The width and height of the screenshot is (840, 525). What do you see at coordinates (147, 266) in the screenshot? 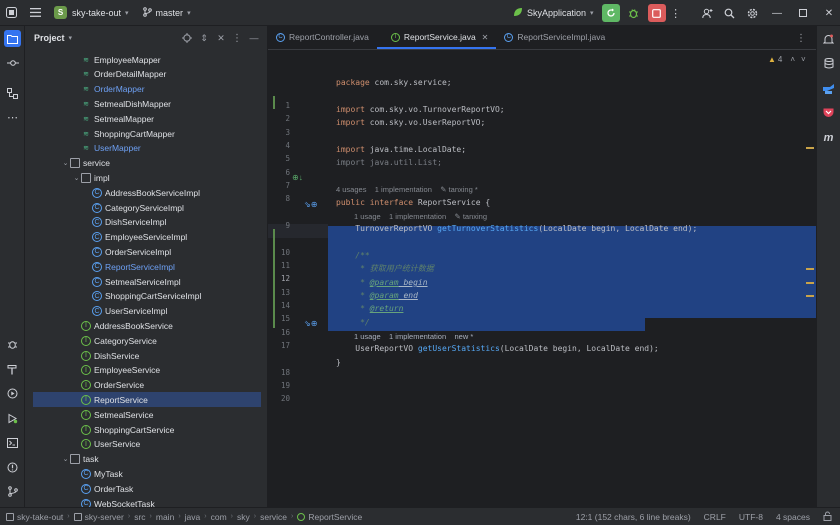
I see `tree-item: C ReportServiceImpl` at bounding box center [147, 266].